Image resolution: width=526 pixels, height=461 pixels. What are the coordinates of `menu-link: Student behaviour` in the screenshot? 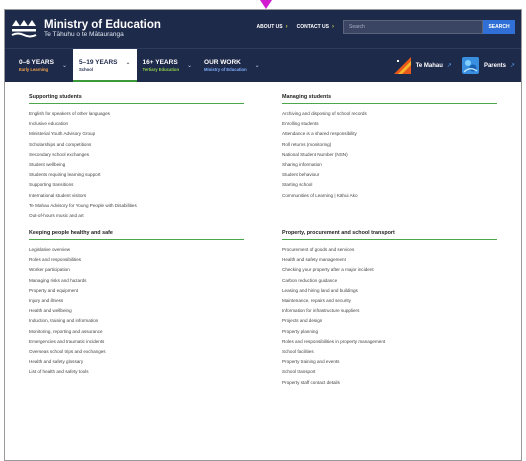 It's located at (389, 175).